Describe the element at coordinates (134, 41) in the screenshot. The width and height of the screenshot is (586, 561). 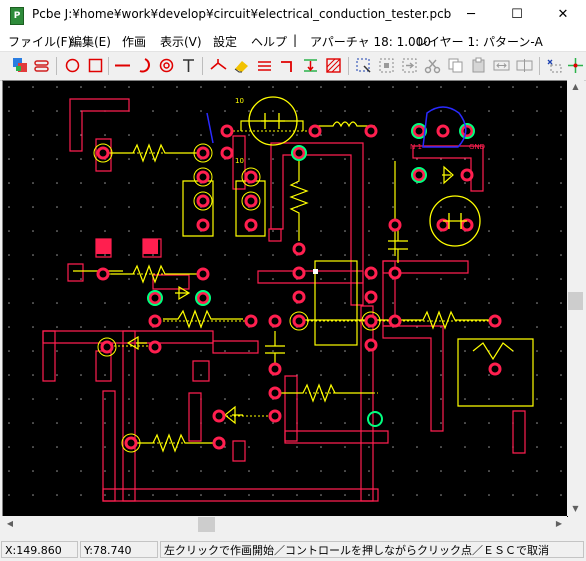
I see `menu-draw: 作画` at that location.